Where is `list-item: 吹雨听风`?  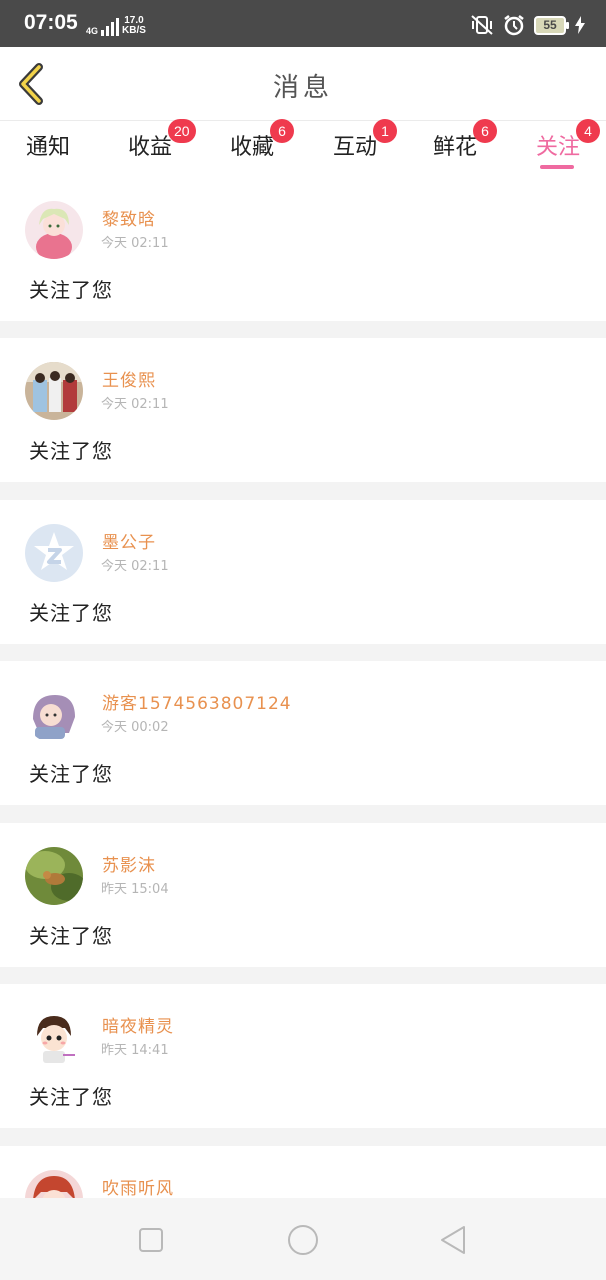
list-item: 吹雨听风 is located at coordinates (303, 1176).